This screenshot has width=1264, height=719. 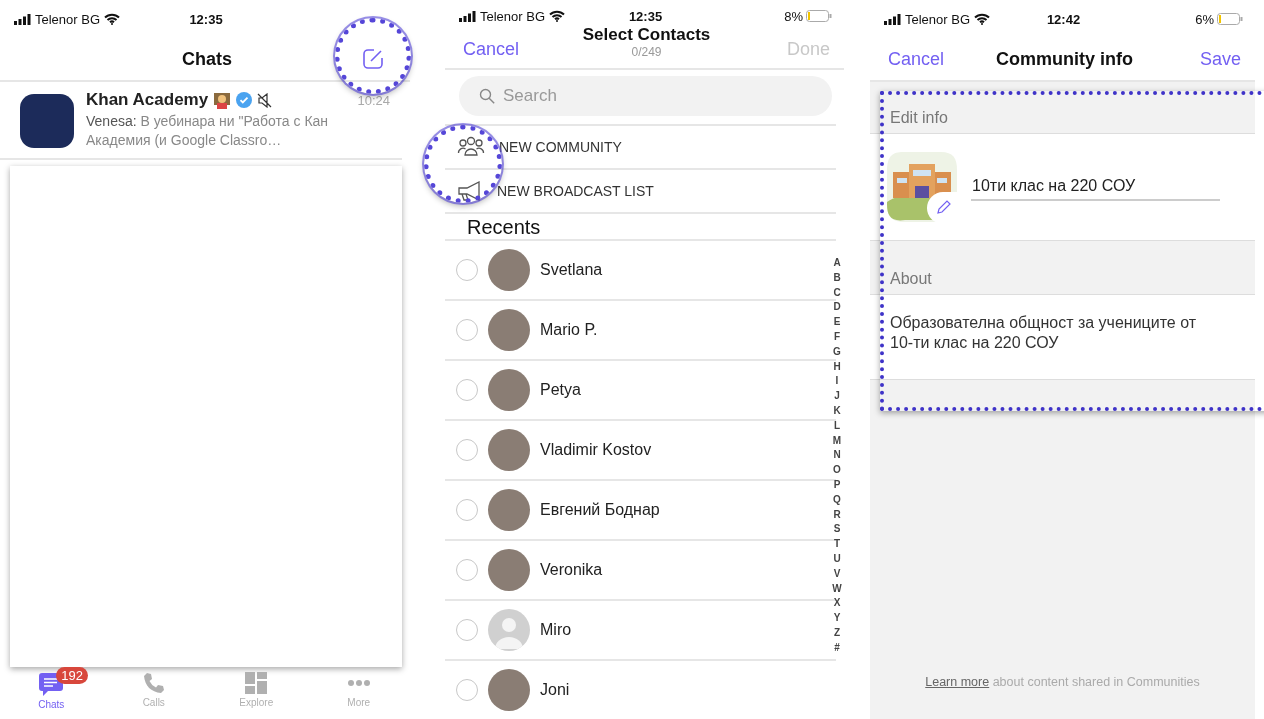 I want to click on contact-name: Miro, so click(x=556, y=630).